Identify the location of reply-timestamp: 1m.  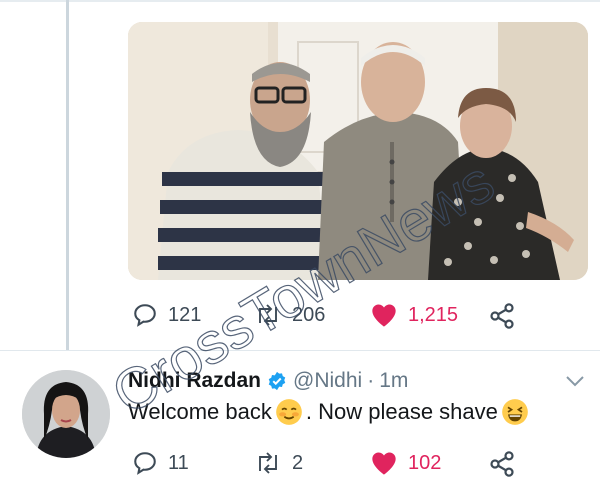
(393, 381).